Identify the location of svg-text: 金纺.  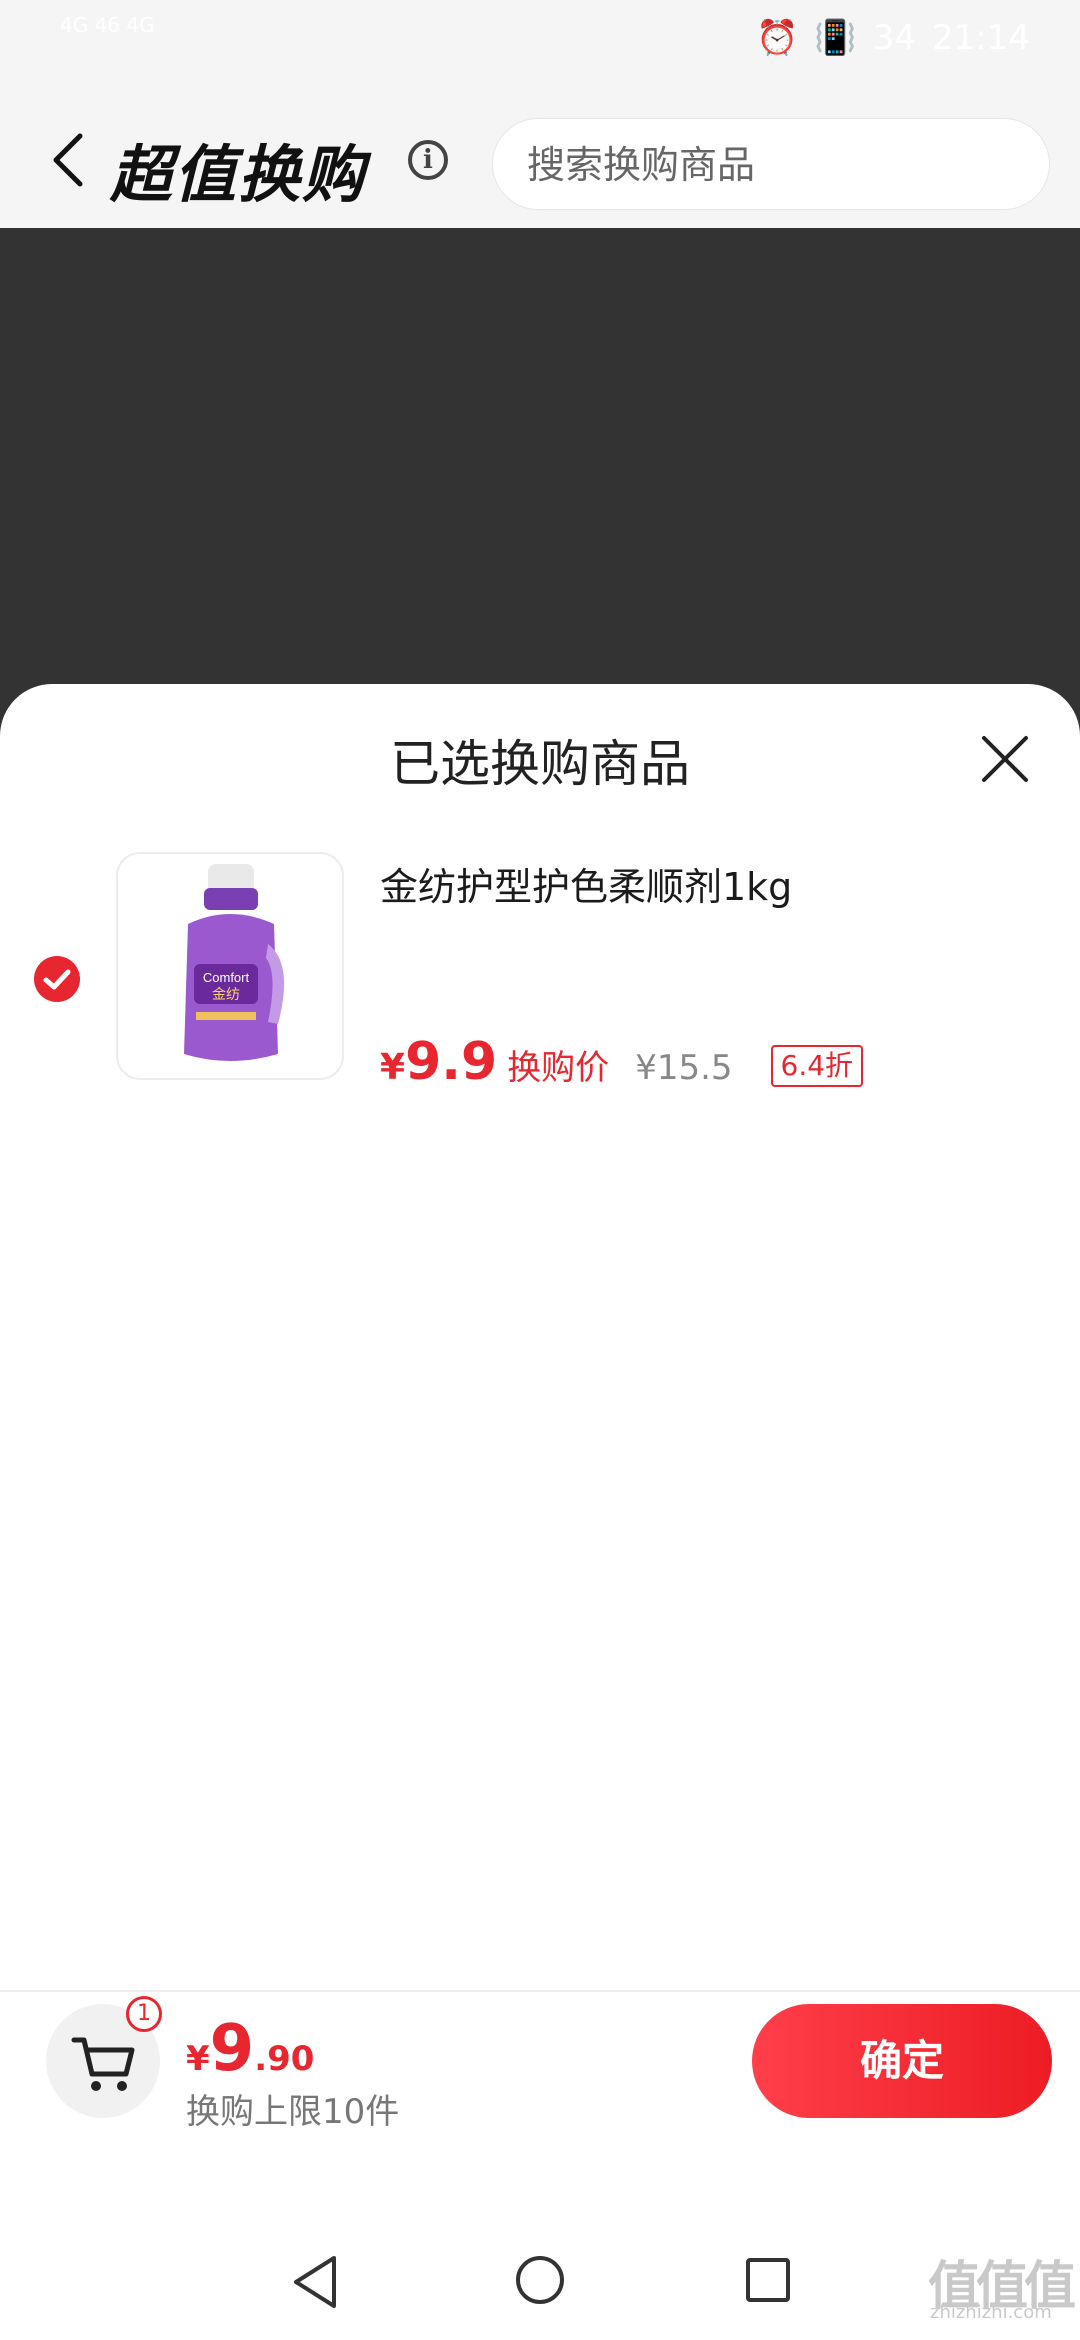
(226, 995).